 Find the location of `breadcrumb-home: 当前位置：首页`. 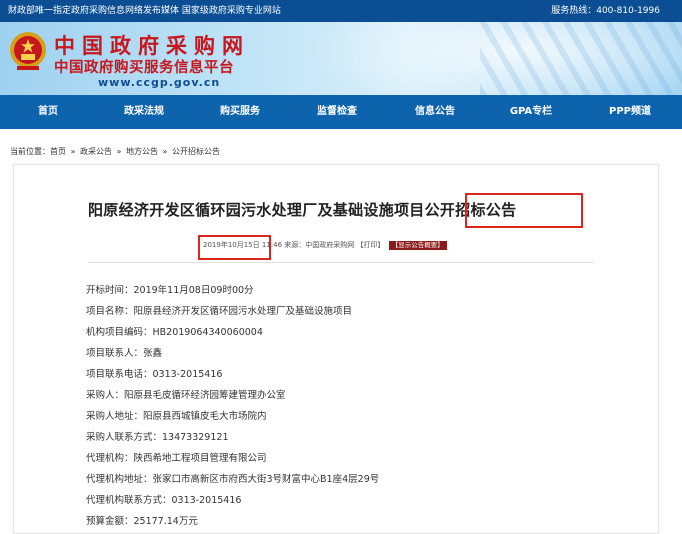

breadcrumb-home: 当前位置：首页 is located at coordinates (38, 151).